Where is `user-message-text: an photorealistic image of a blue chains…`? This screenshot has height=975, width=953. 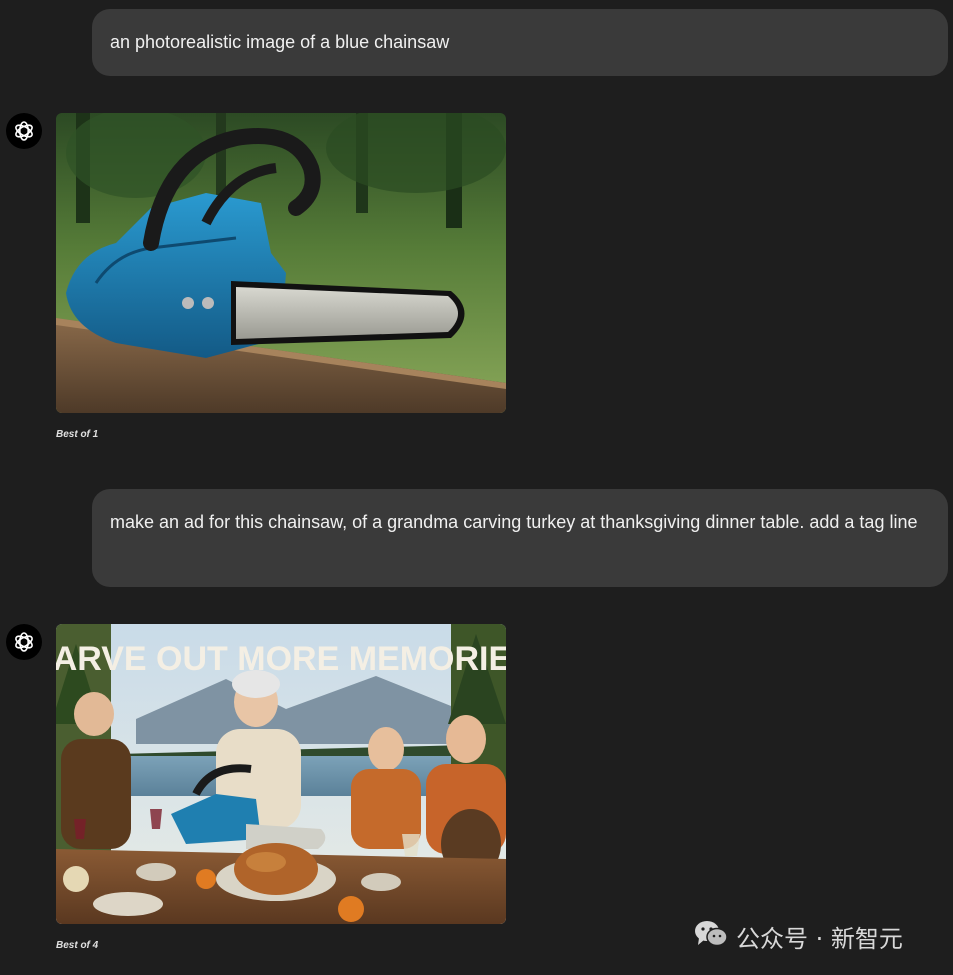
user-message-text: an photorealistic image of a blue chains… is located at coordinates (280, 42).